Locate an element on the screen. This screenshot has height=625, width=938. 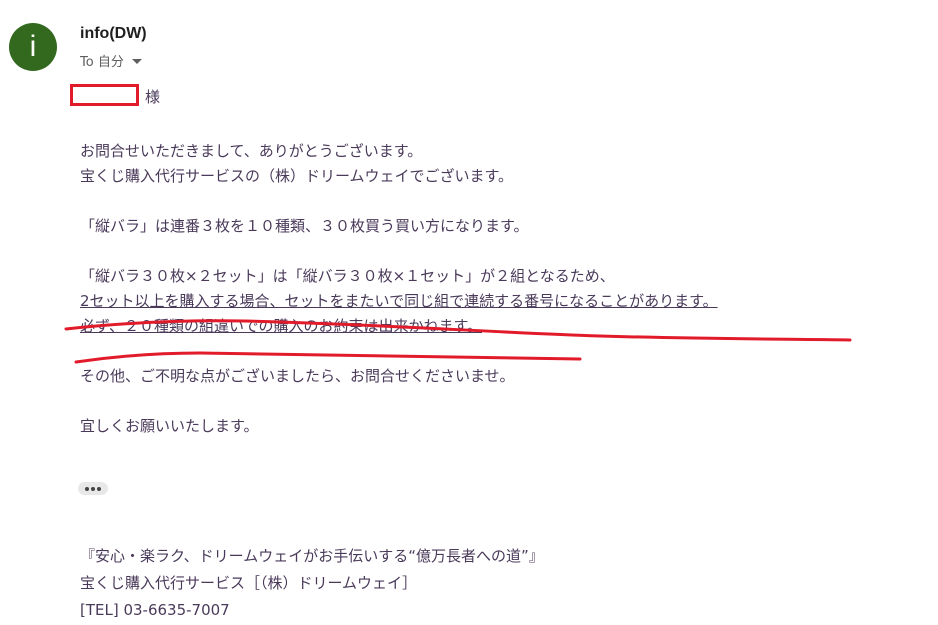
redacted-recipient-name is located at coordinates (104, 95).